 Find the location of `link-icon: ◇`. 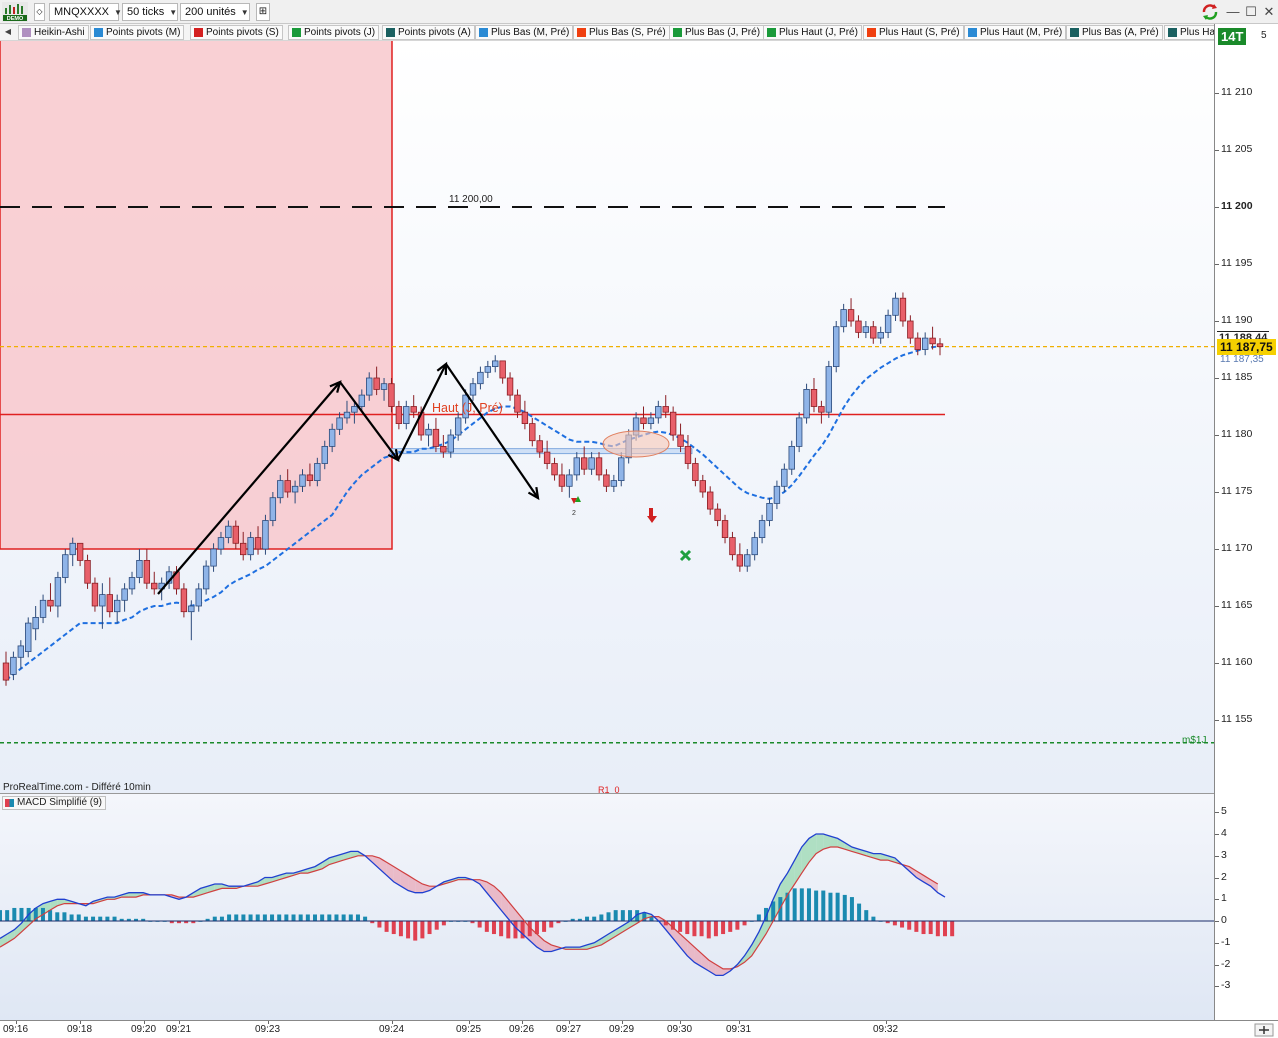

link-icon: ◇ is located at coordinates (39, 12).